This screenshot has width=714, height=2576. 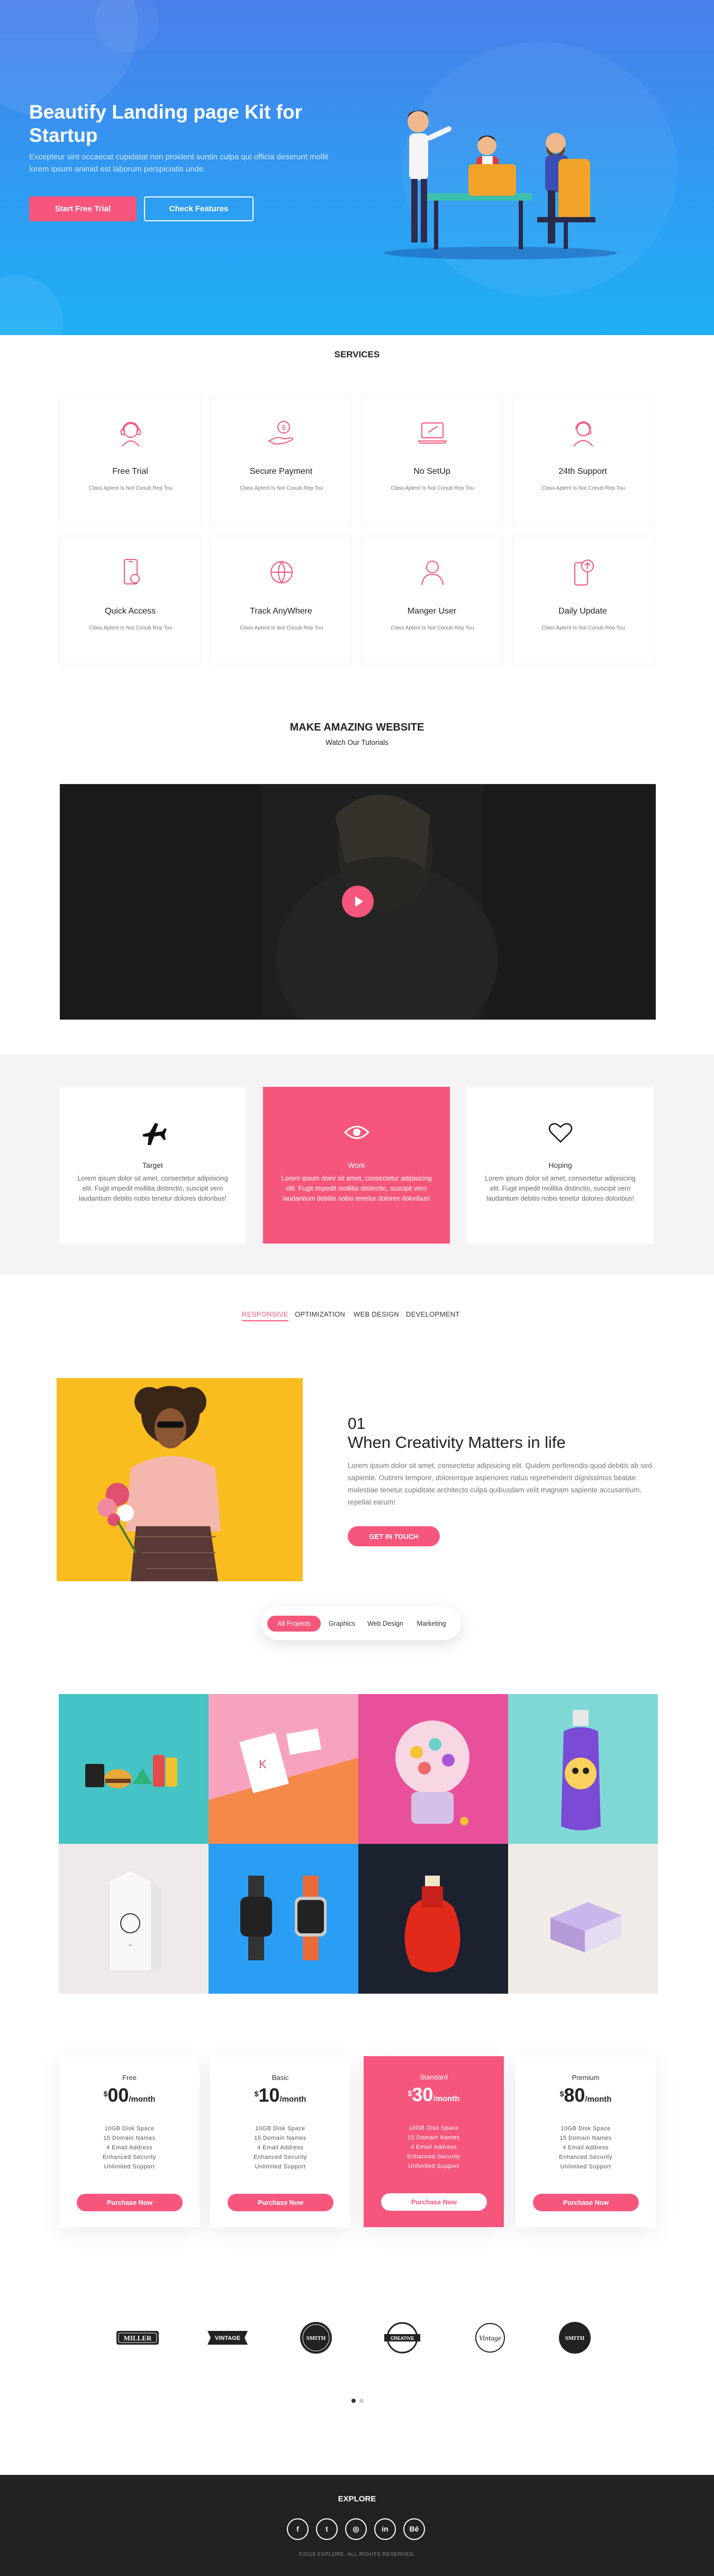 What do you see at coordinates (575, 2338) in the screenshot?
I see `smith-badge-logo: SMITH` at bounding box center [575, 2338].